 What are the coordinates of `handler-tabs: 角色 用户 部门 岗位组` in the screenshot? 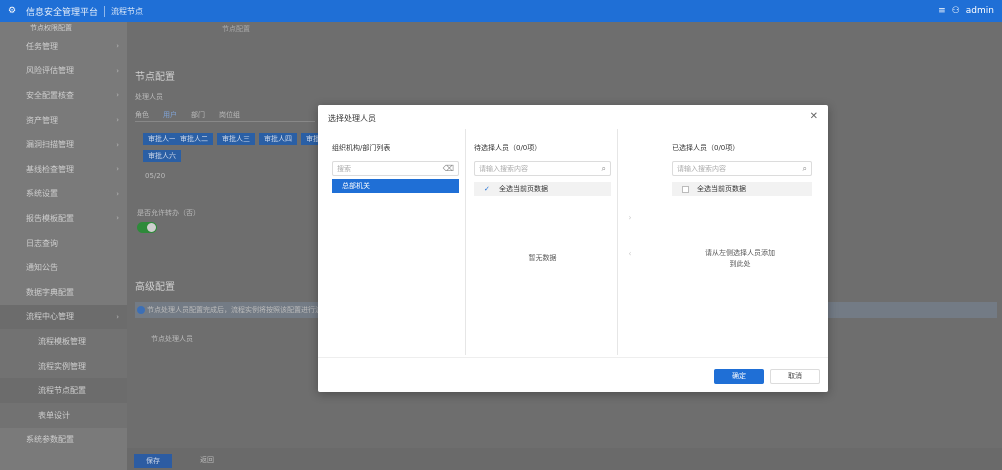 It's located at (187, 115).